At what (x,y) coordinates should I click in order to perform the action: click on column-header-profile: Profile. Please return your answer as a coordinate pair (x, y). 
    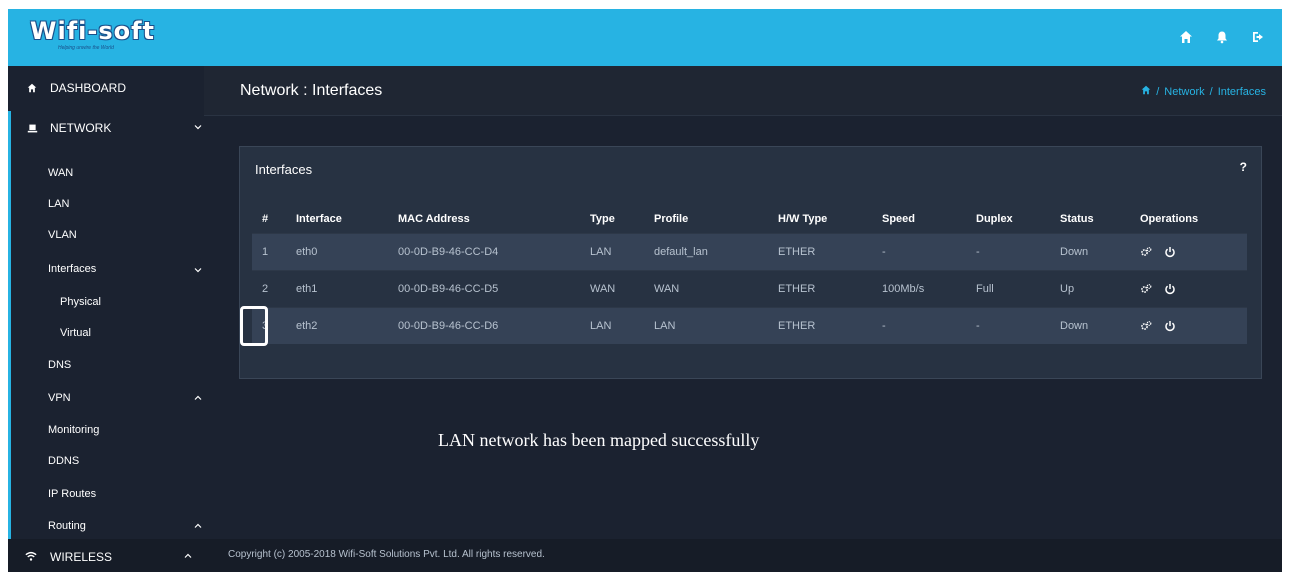
    Looking at the image, I should click on (671, 219).